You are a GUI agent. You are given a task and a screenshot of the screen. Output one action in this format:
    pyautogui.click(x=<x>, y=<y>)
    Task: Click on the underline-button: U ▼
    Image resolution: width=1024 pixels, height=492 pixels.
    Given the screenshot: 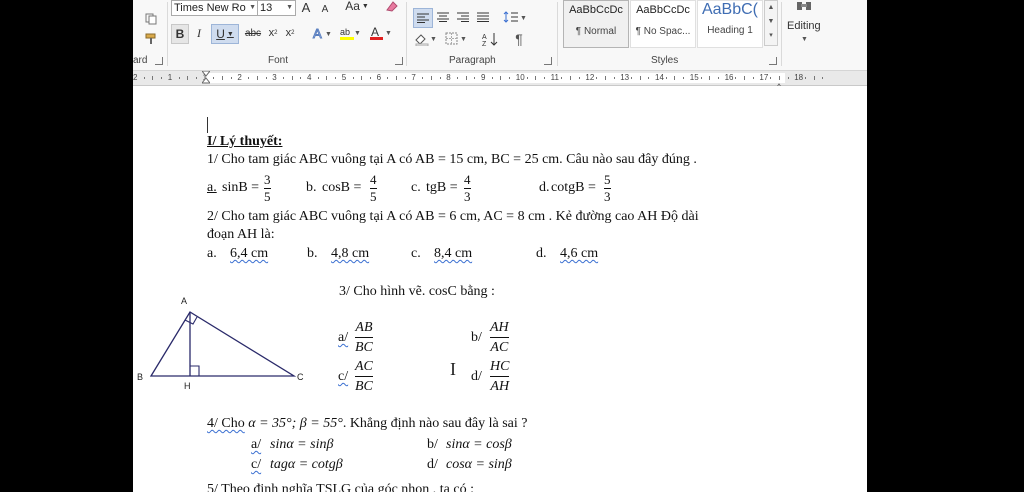 What is the action you would take?
    pyautogui.click(x=225, y=34)
    